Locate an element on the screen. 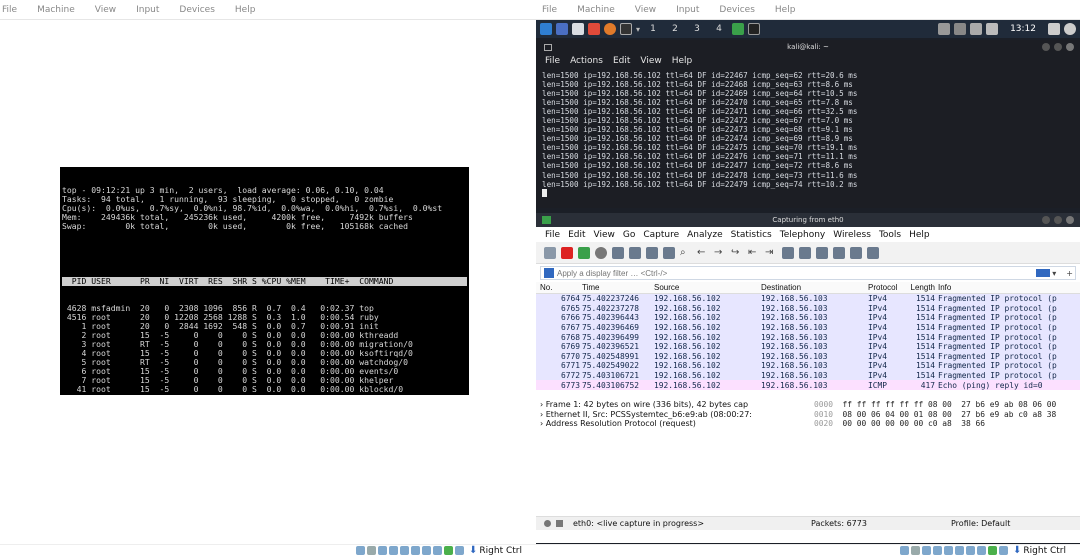 Image resolution: width=1080 pixels, height=556 pixels. autoscroll-icon is located at coordinates (788, 252).